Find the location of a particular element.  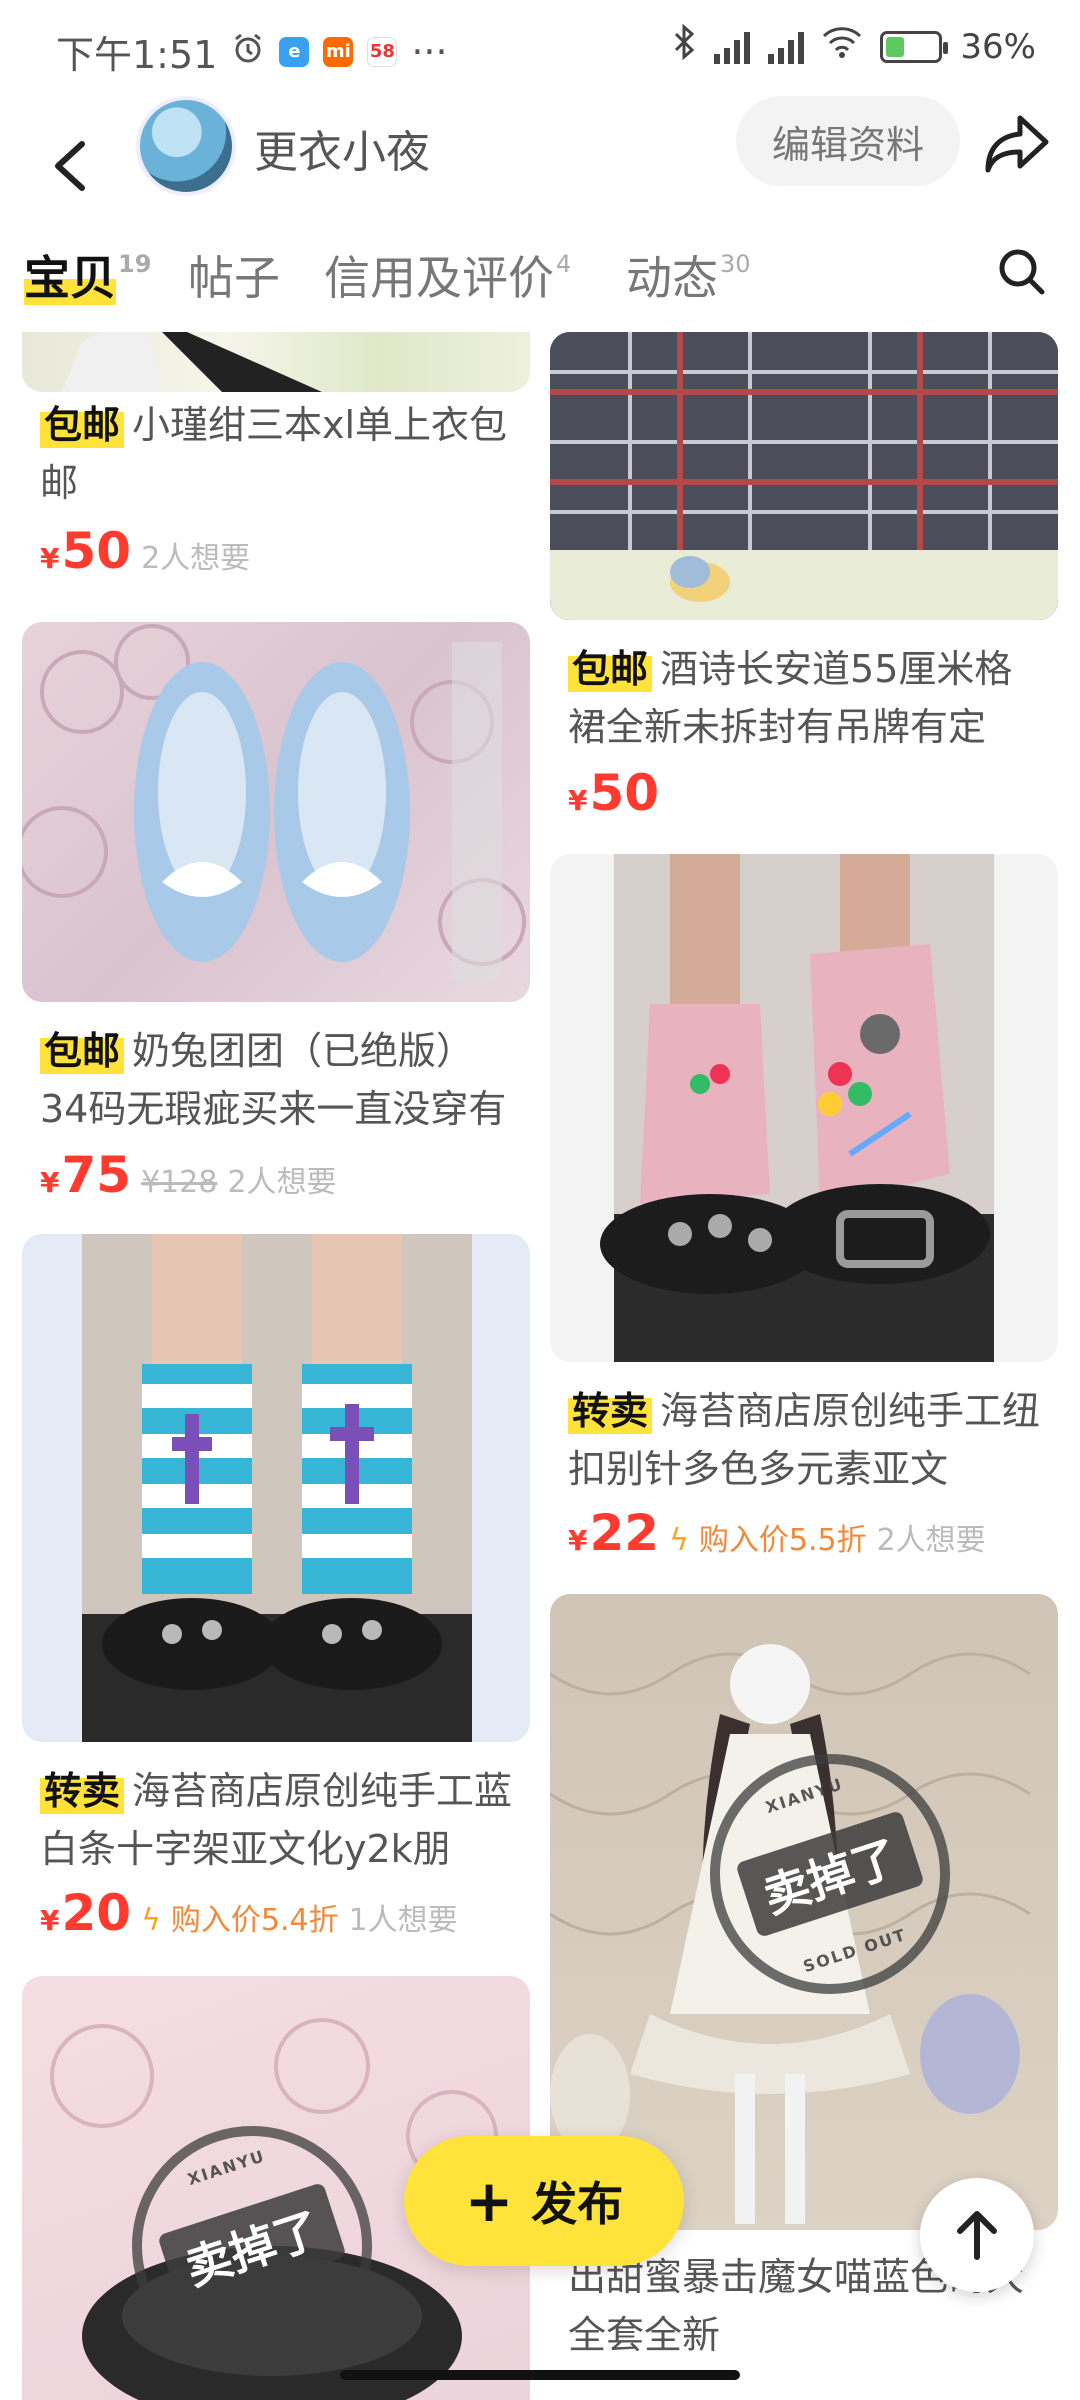

search-button is located at coordinates (1022, 272).